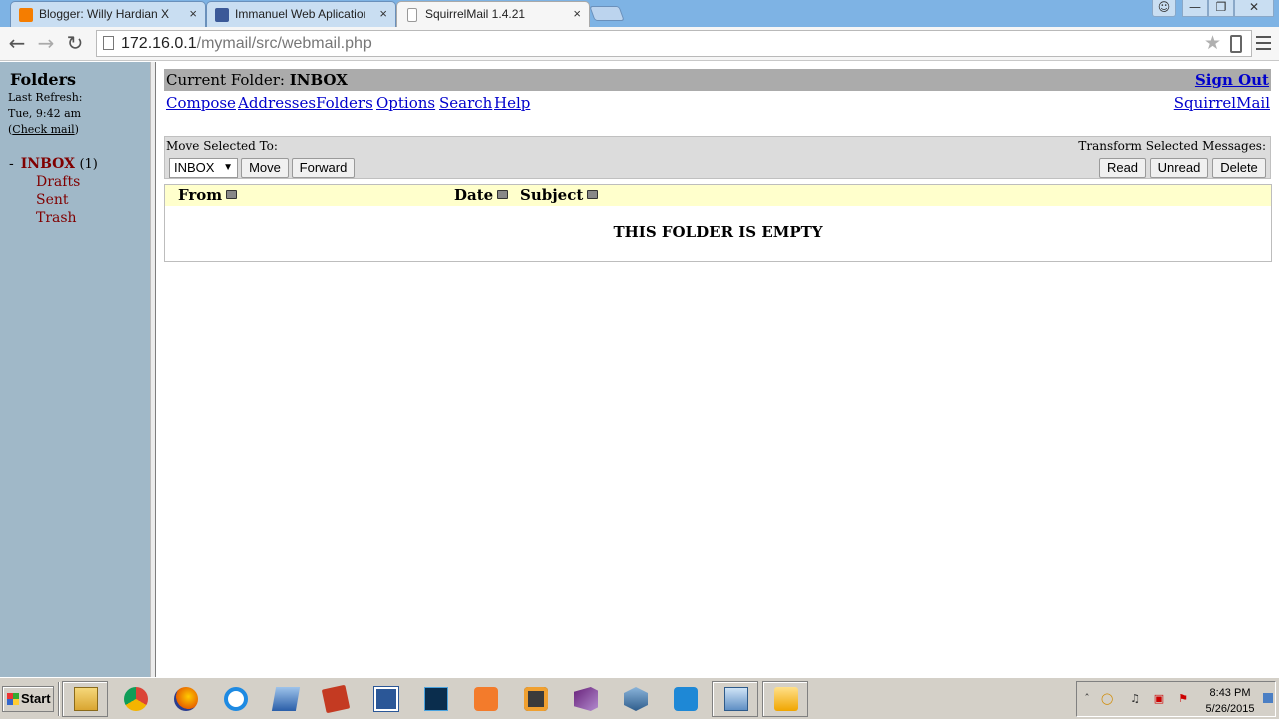 Image resolution: width=1279 pixels, height=719 pixels. What do you see at coordinates (718, 195) in the screenshot?
I see `message-list-header: From Date Subject` at bounding box center [718, 195].